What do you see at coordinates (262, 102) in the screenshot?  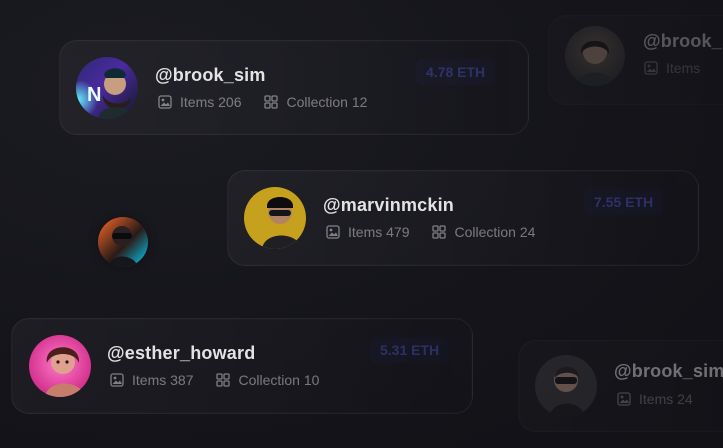 I see `user-meta: Items 206 Collection 12` at bounding box center [262, 102].